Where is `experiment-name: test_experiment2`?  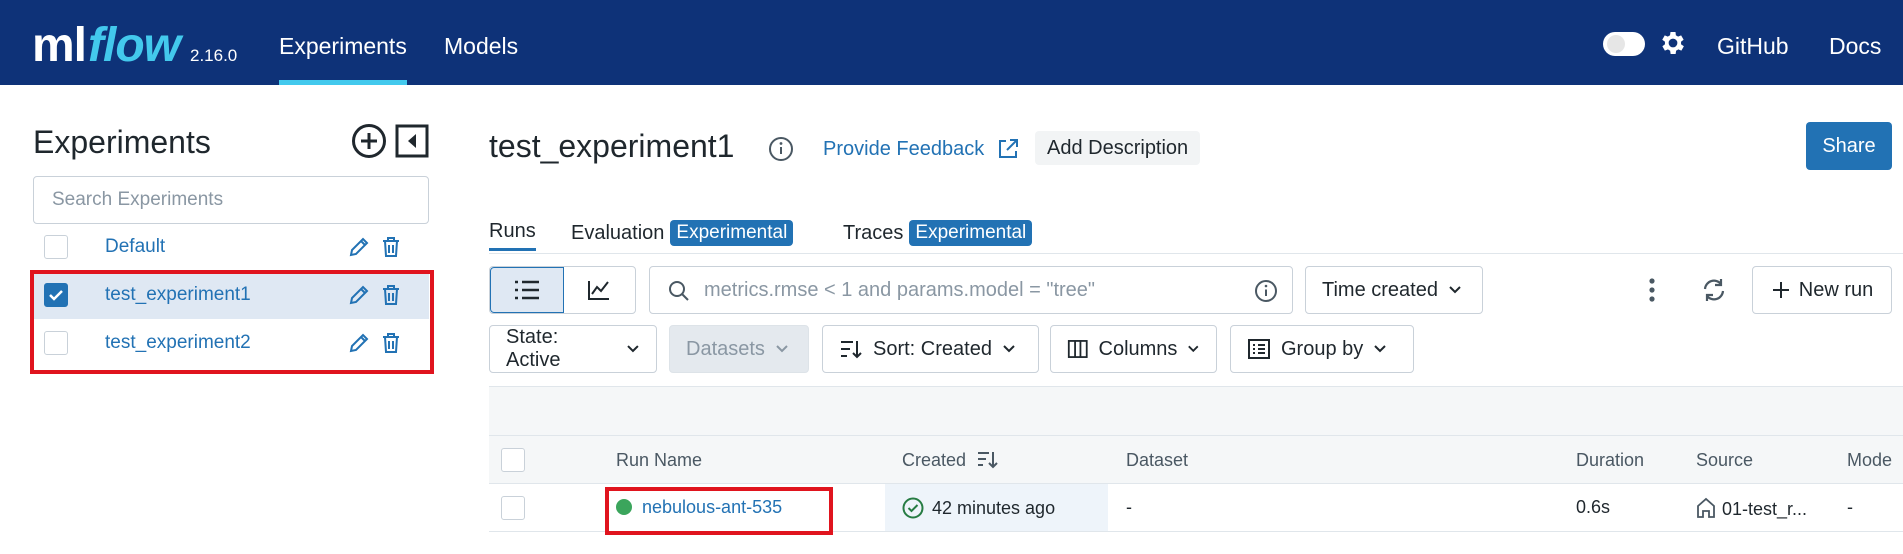
experiment-name: test_experiment2 is located at coordinates (178, 343).